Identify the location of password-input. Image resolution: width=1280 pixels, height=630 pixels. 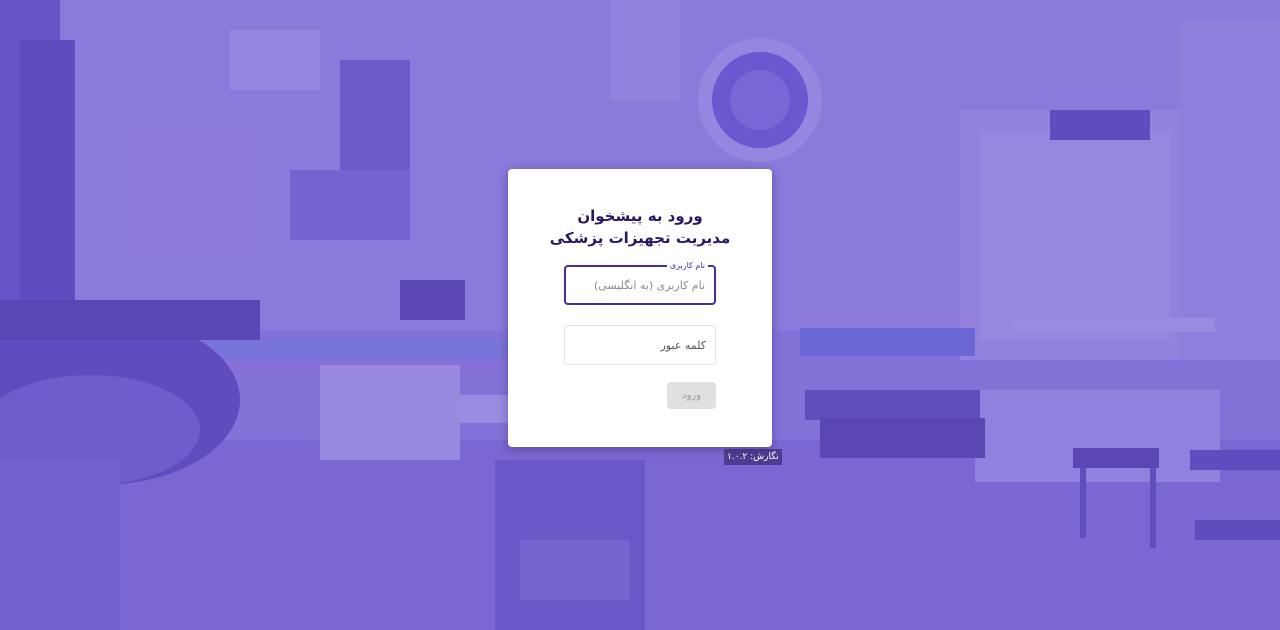
(640, 345).